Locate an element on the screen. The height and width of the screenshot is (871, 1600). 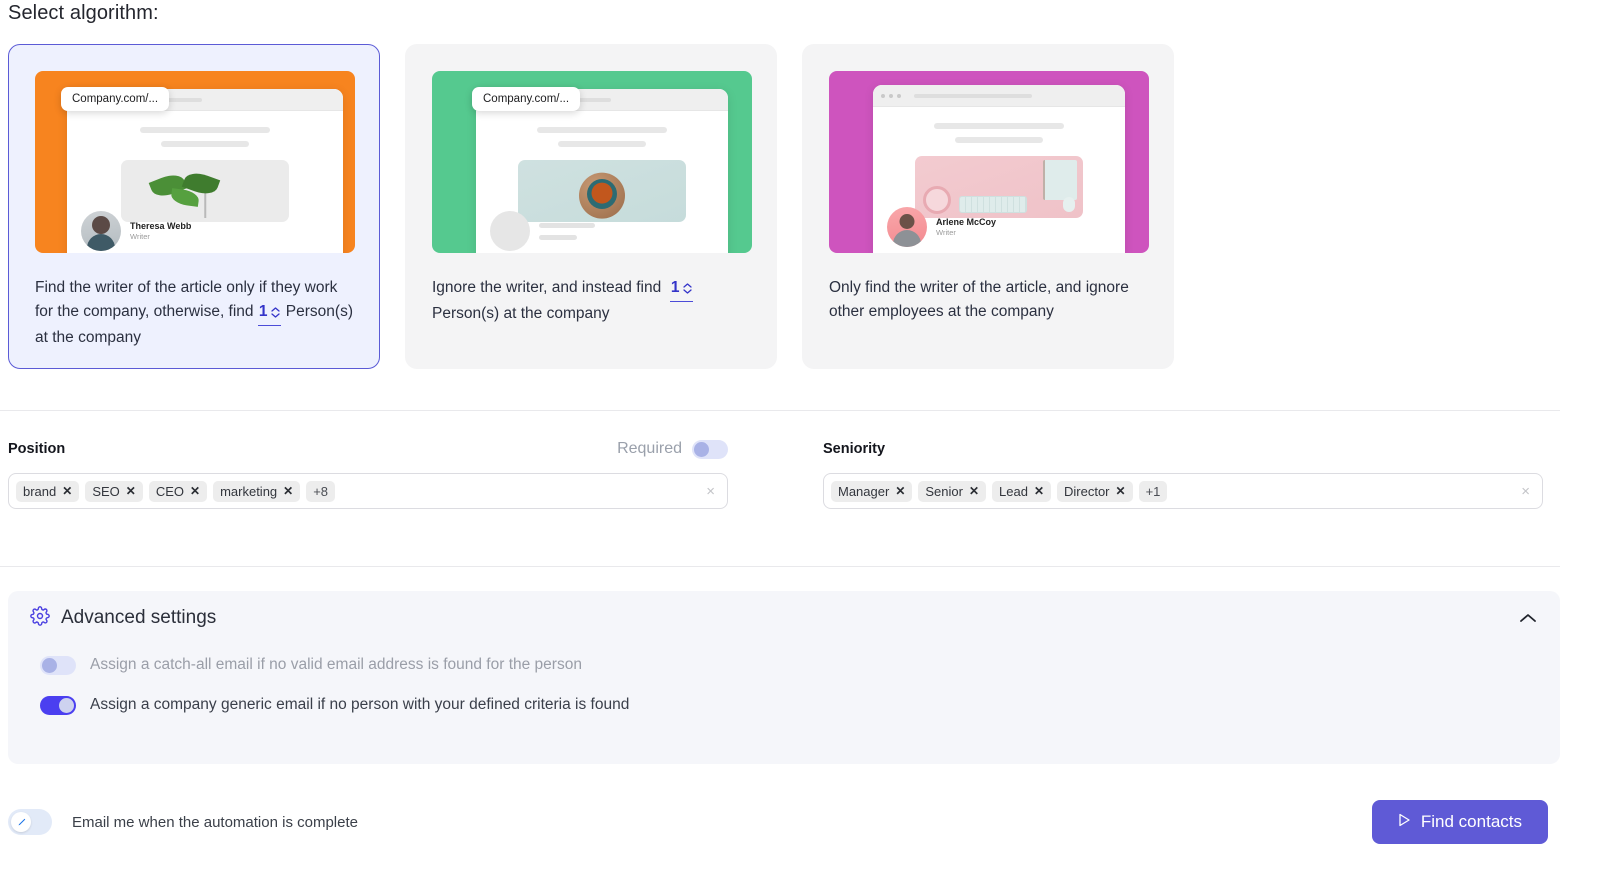
page-title: Select algorithm: is located at coordinates (83, 13).